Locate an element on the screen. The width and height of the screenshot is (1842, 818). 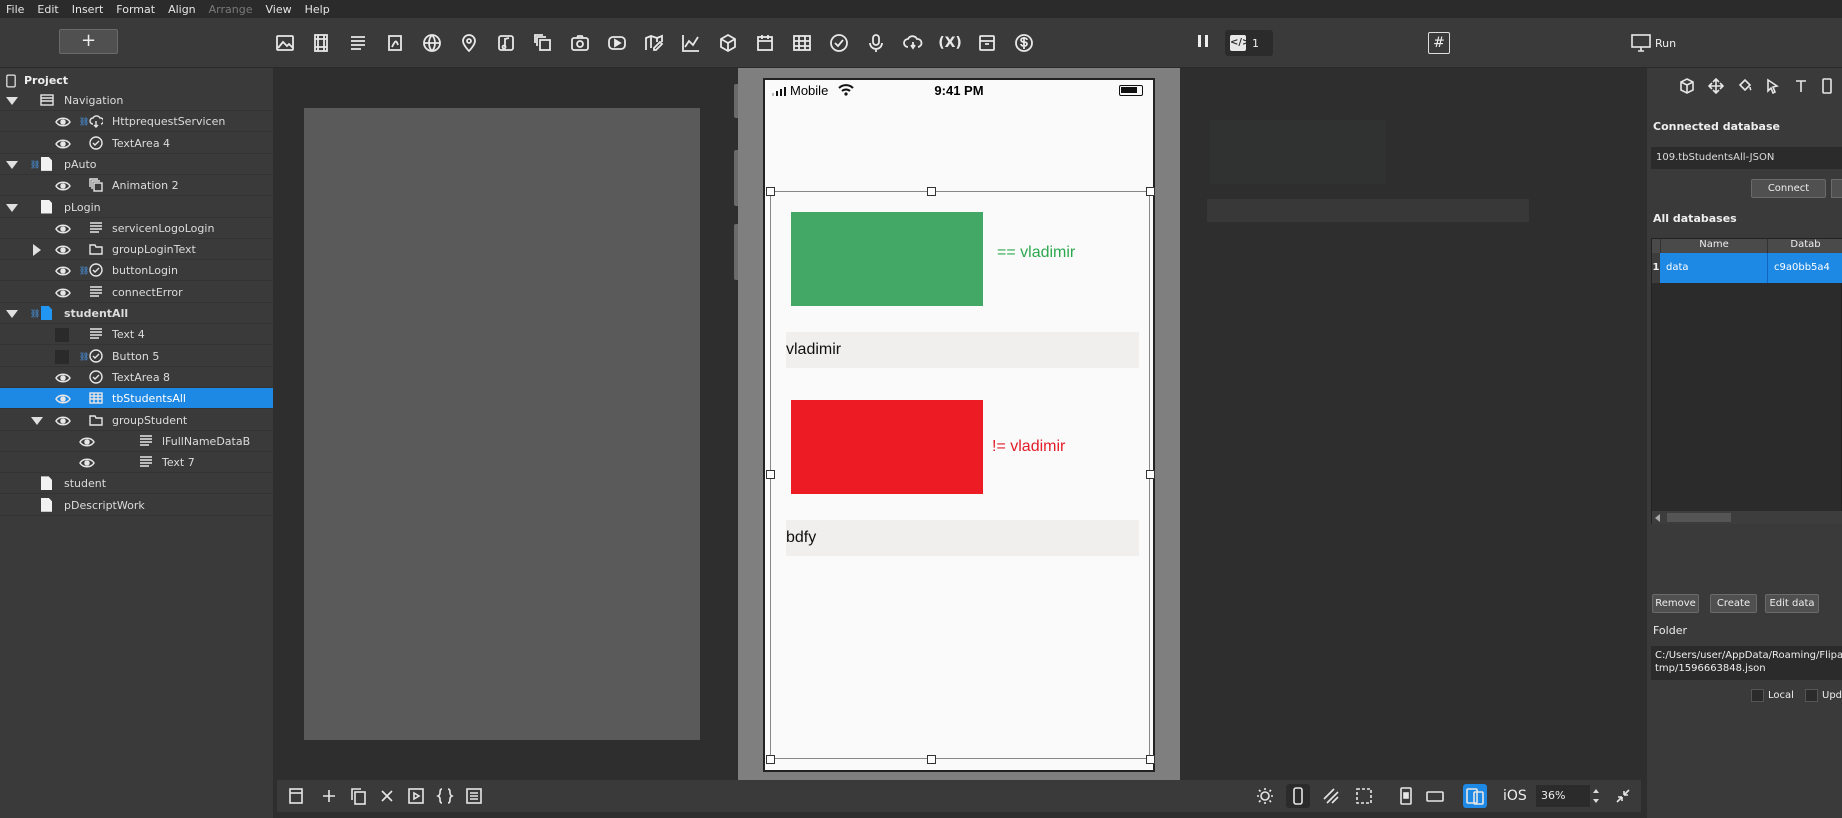
platform-label: iOS is located at coordinates (1515, 796).